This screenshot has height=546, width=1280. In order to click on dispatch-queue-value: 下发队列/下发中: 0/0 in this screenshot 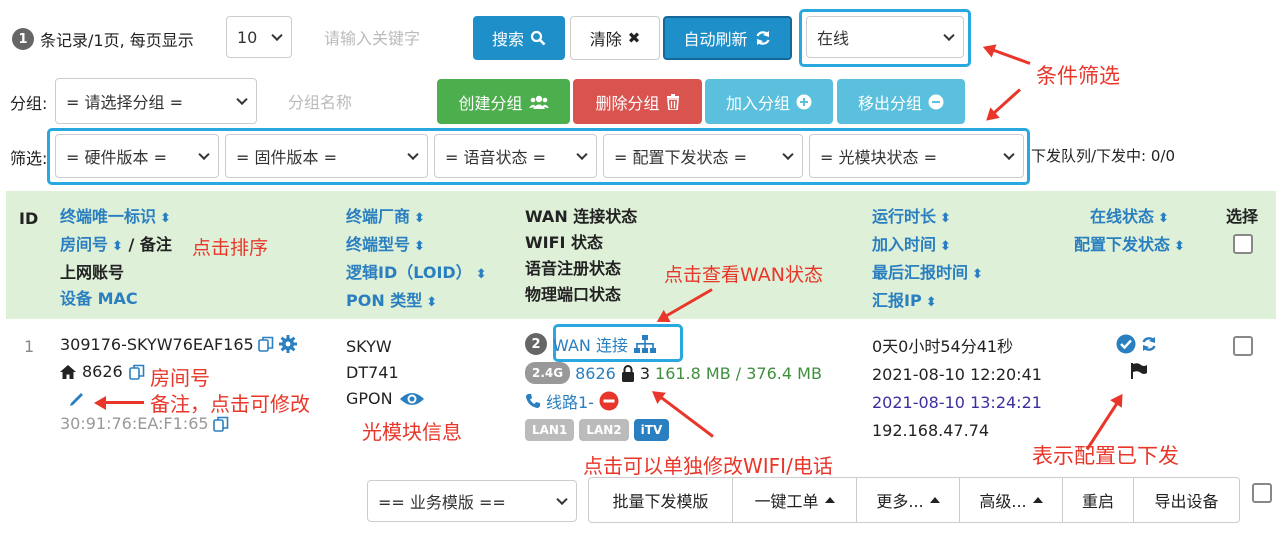, I will do `click(1103, 156)`.